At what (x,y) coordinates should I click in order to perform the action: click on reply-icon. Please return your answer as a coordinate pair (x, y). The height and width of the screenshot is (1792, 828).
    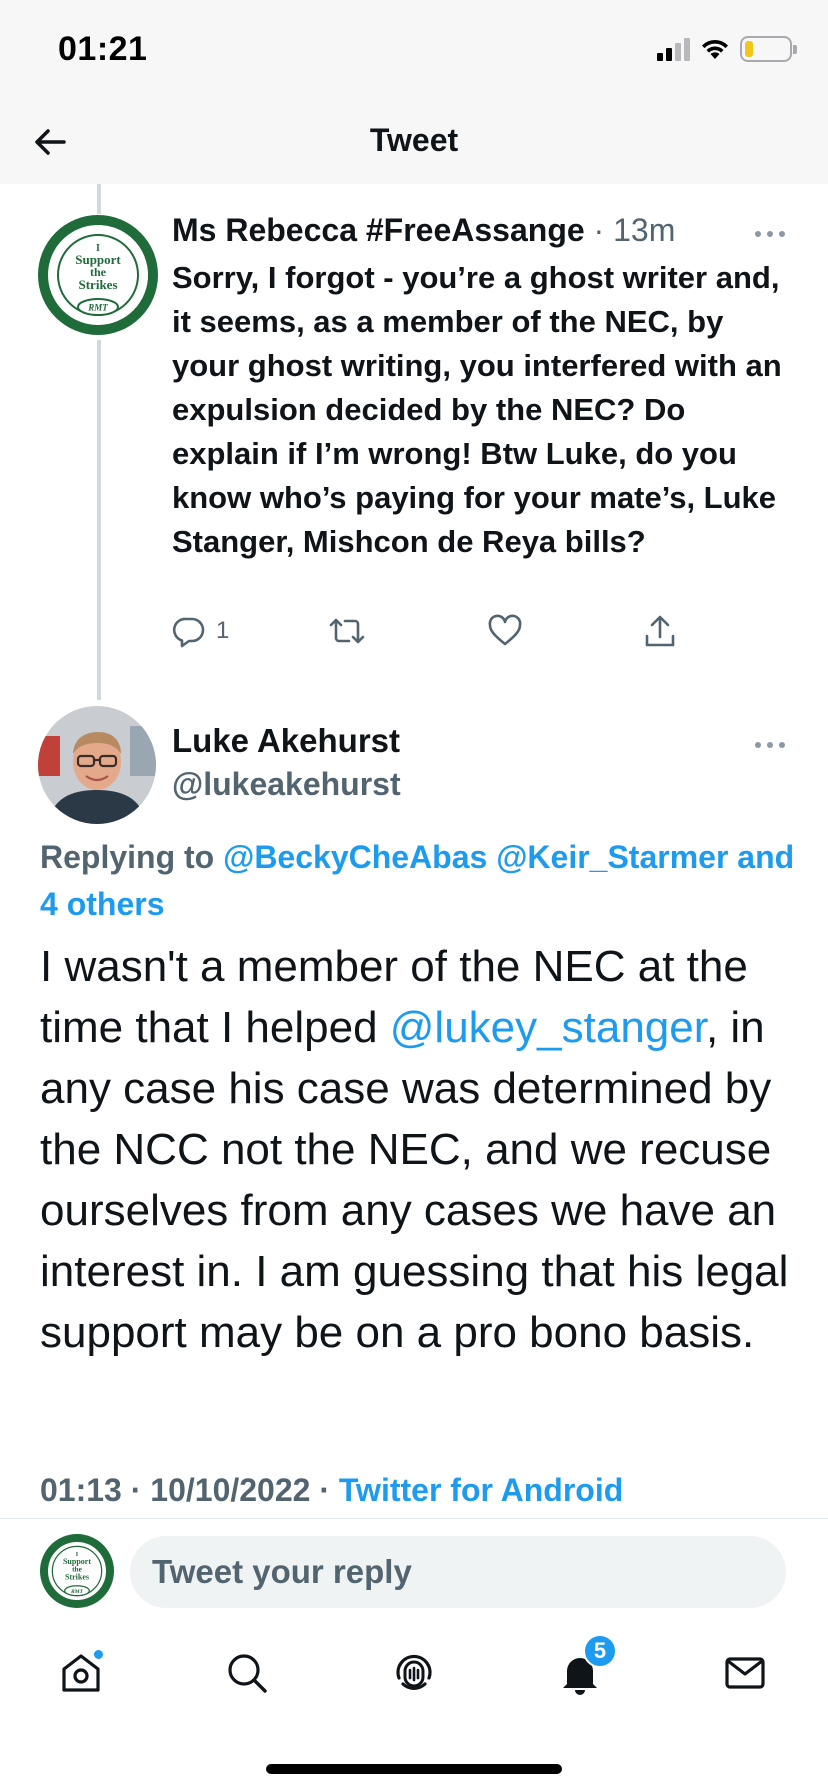
    Looking at the image, I should click on (188, 632).